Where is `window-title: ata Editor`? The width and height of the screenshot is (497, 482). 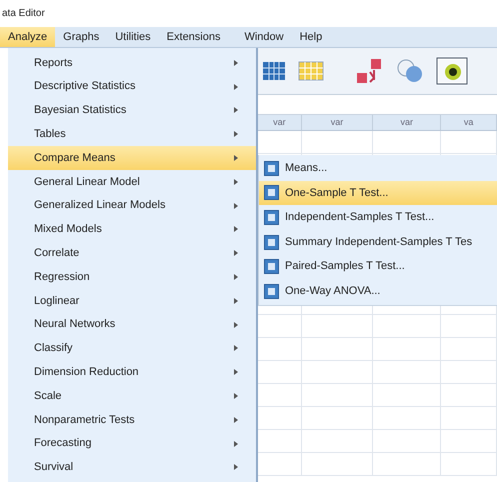 window-title: ata Editor is located at coordinates (23, 14).